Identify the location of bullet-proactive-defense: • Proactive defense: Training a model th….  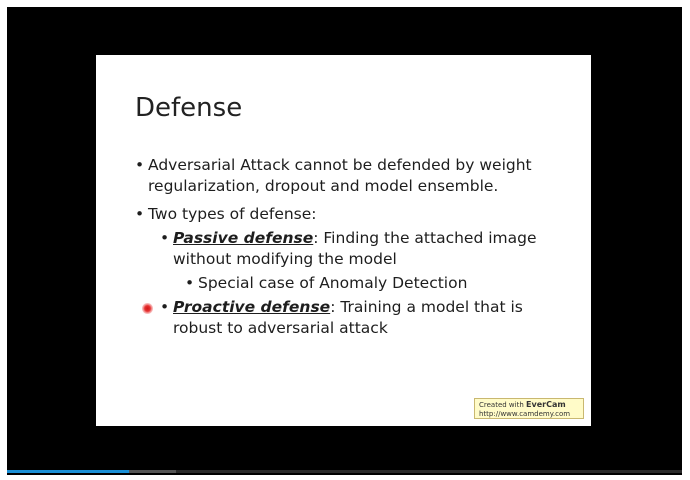
(361, 318).